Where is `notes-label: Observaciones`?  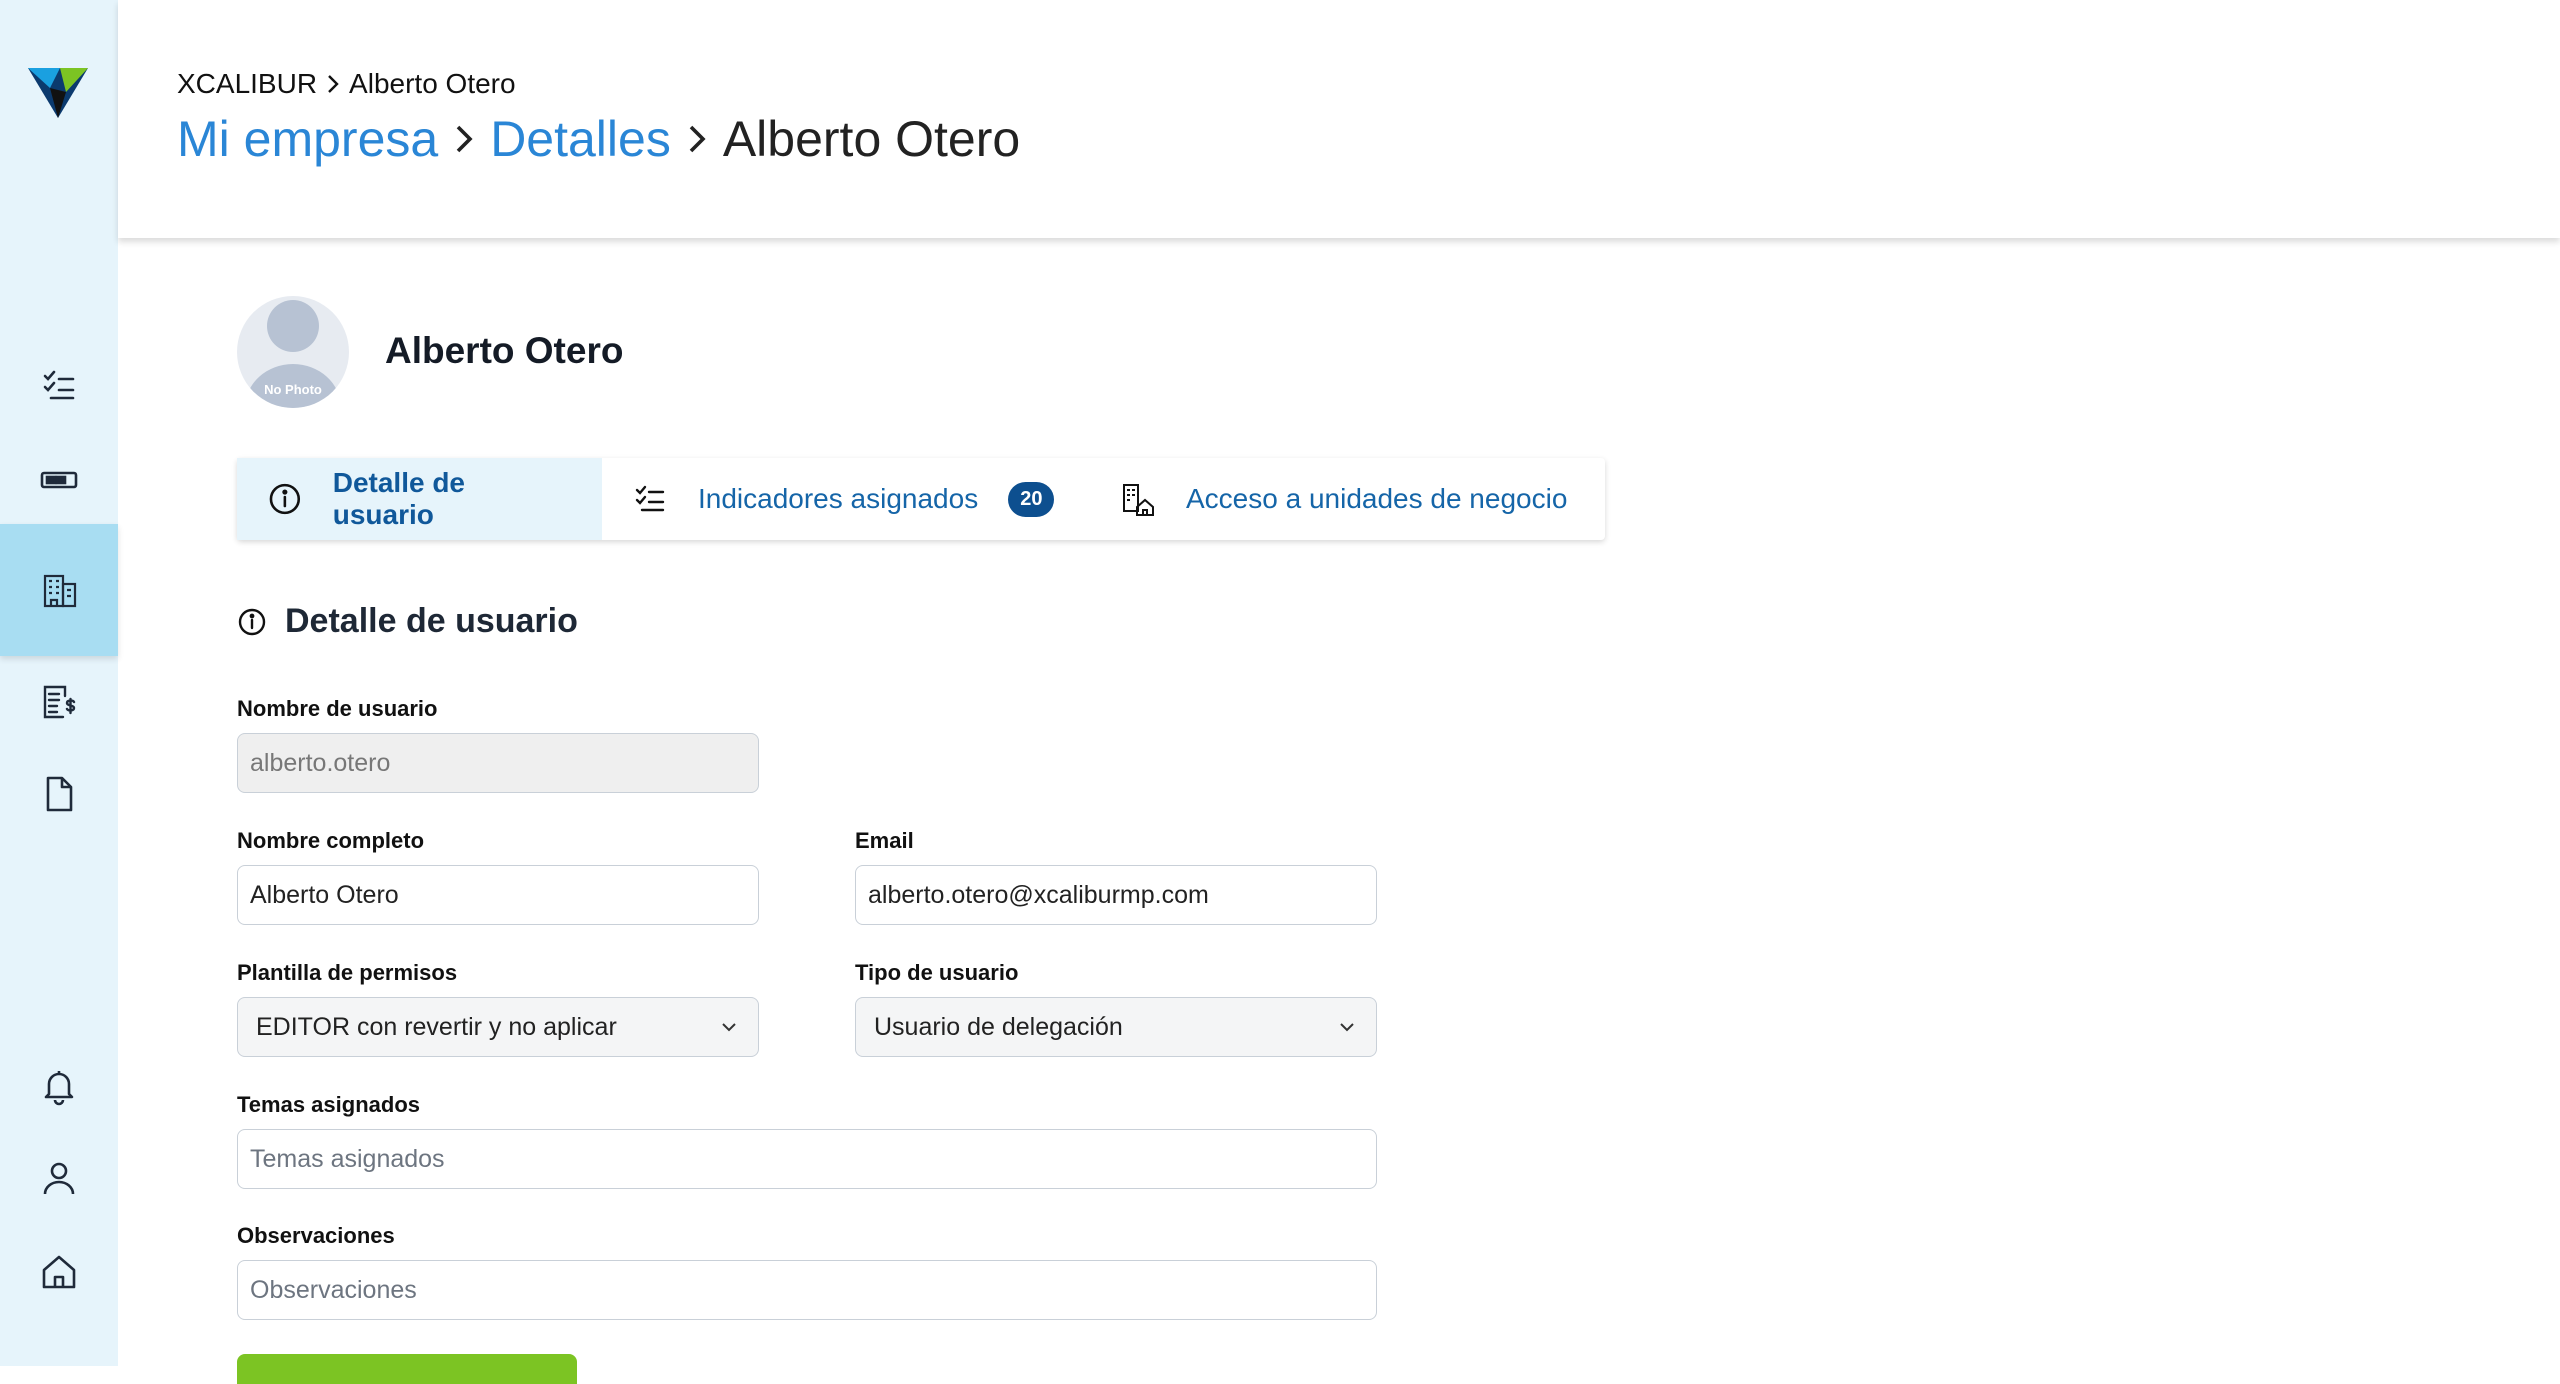 notes-label: Observaciones is located at coordinates (316, 1235).